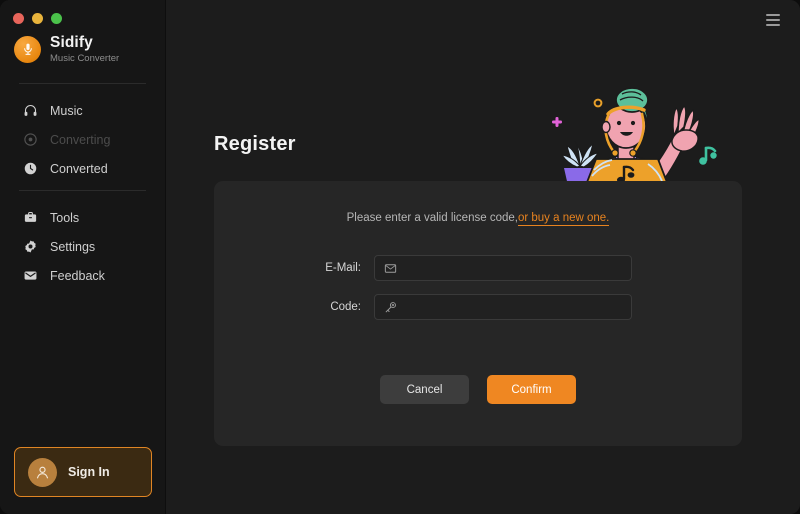 This screenshot has width=800, height=514. I want to click on sidebar-item-converting: Converting, so click(82, 139).